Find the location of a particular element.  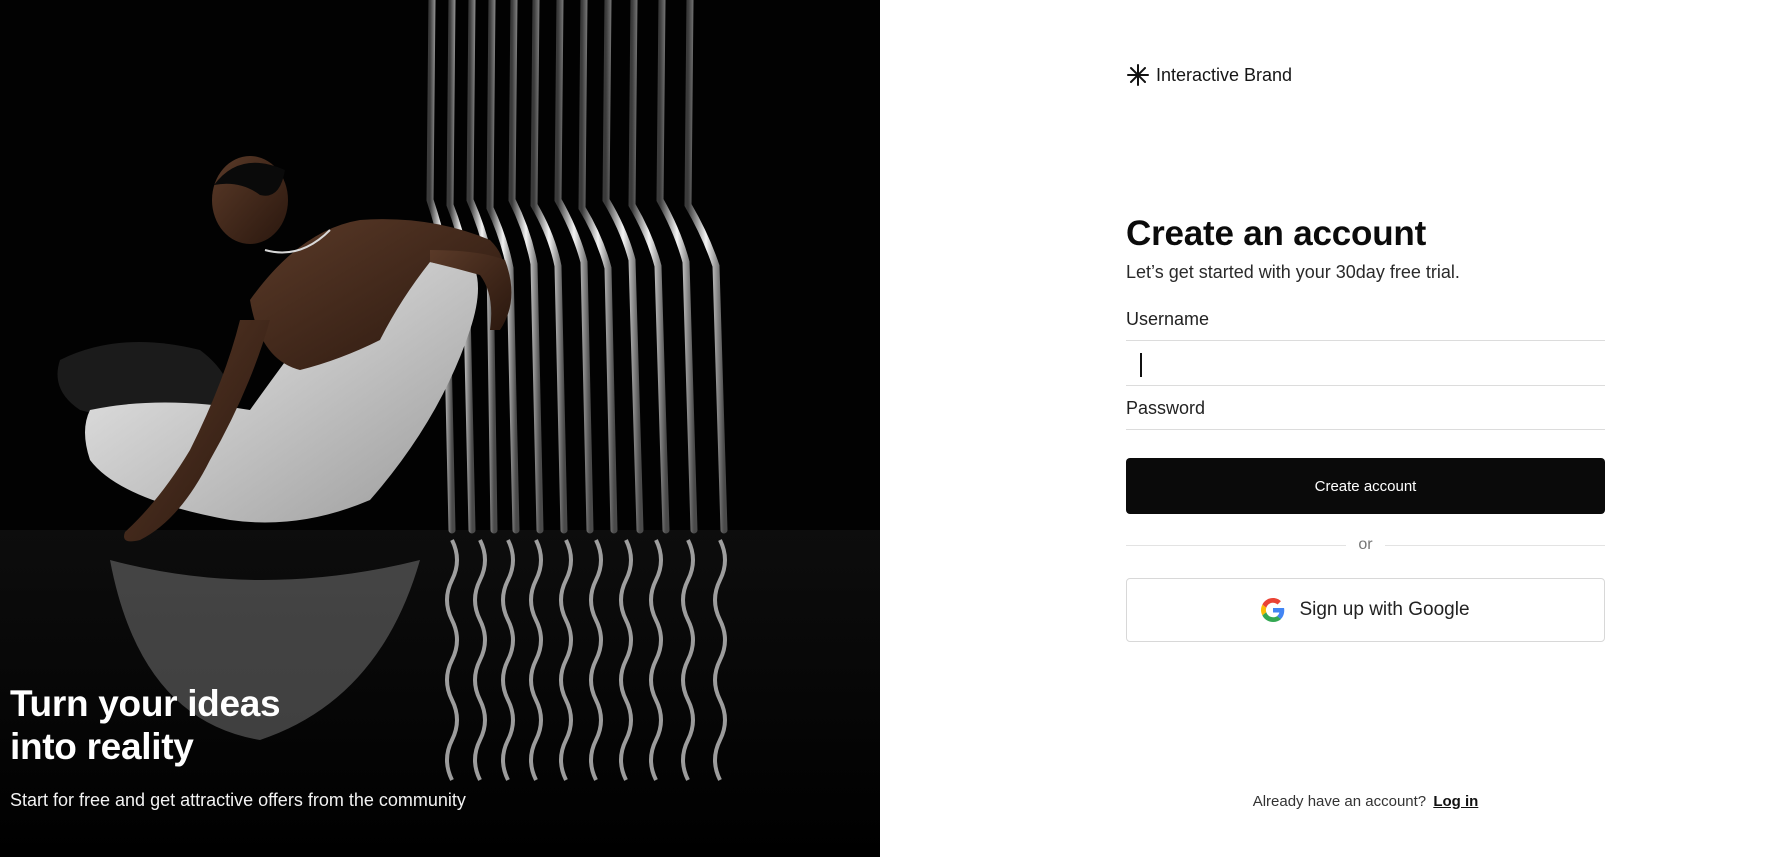

divider-text: or is located at coordinates (1365, 544).